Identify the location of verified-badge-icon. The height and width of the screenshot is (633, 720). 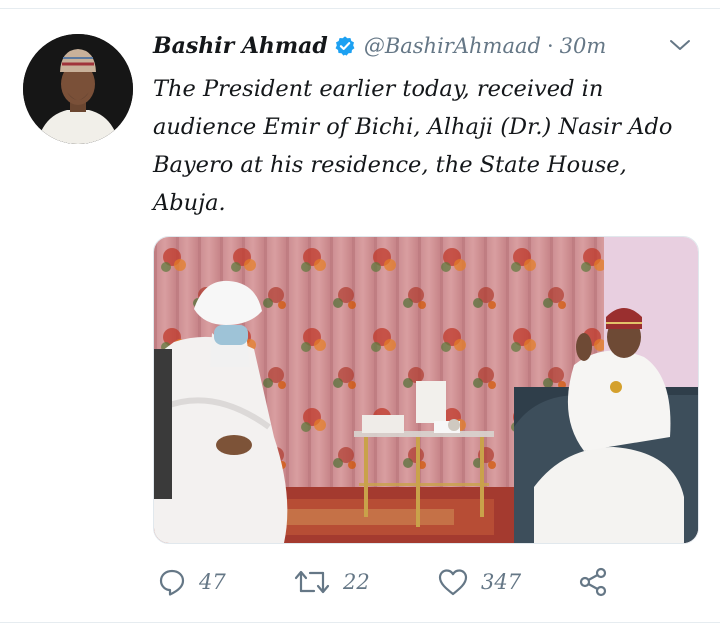
(345, 46).